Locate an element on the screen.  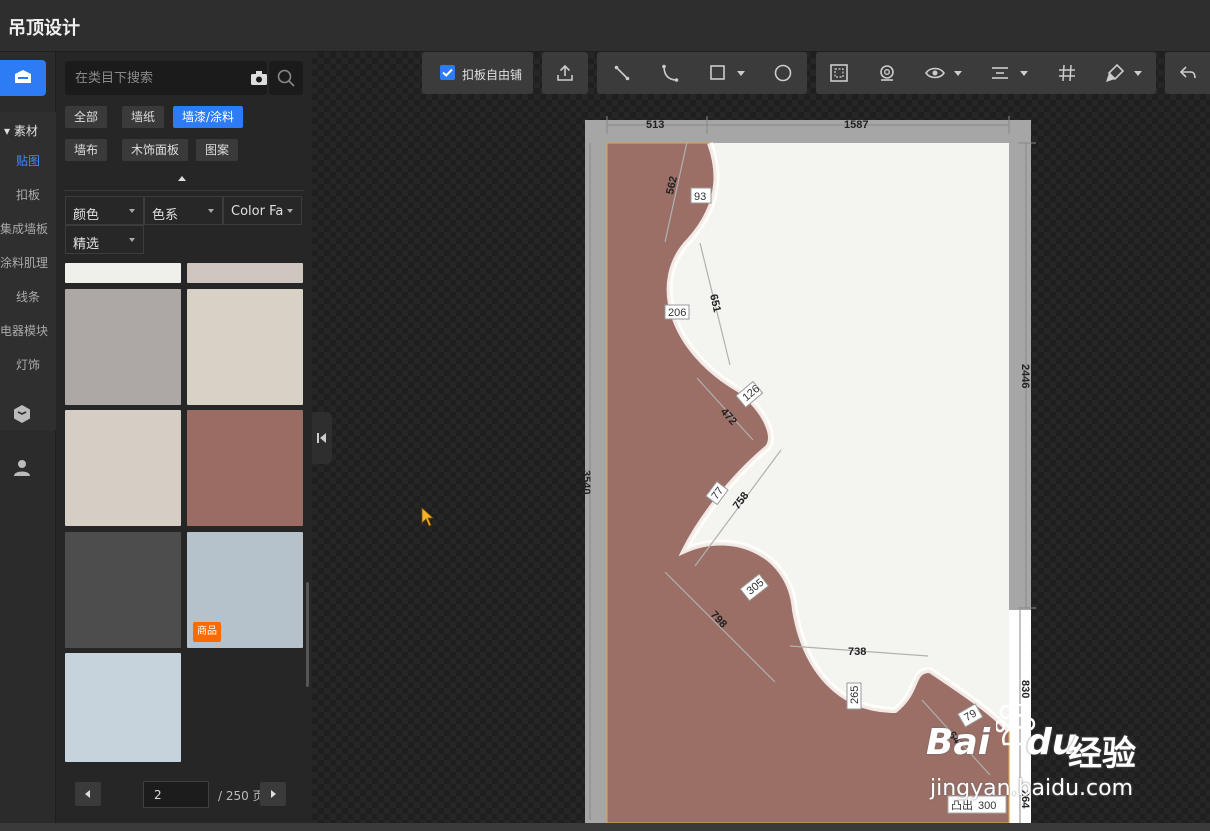
view-tools is located at coordinates (986, 73).